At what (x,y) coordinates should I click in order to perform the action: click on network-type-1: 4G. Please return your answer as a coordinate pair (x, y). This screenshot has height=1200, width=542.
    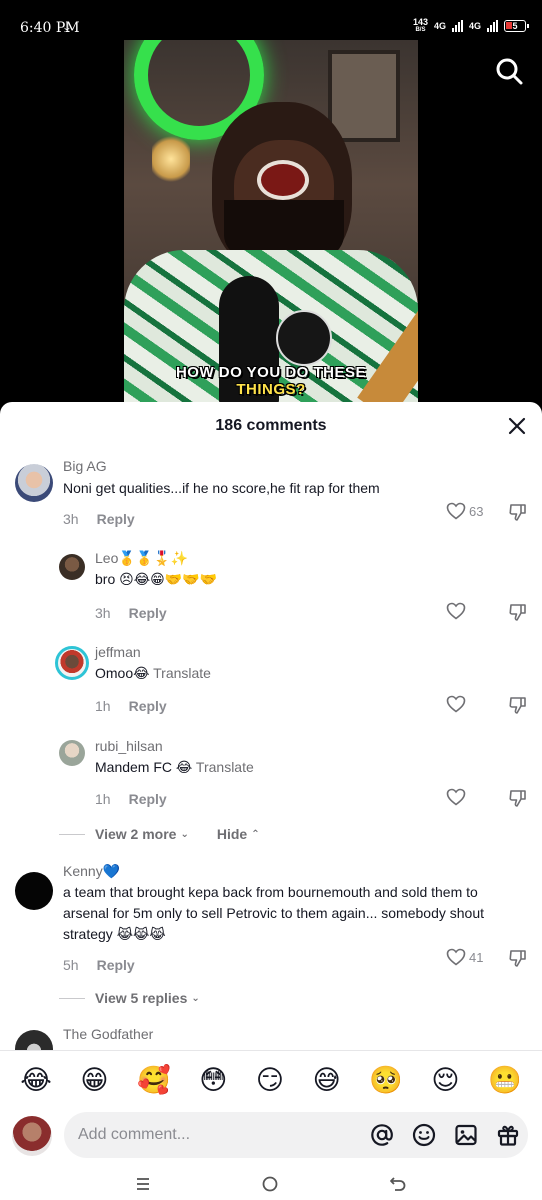
    Looking at the image, I should click on (439, 26).